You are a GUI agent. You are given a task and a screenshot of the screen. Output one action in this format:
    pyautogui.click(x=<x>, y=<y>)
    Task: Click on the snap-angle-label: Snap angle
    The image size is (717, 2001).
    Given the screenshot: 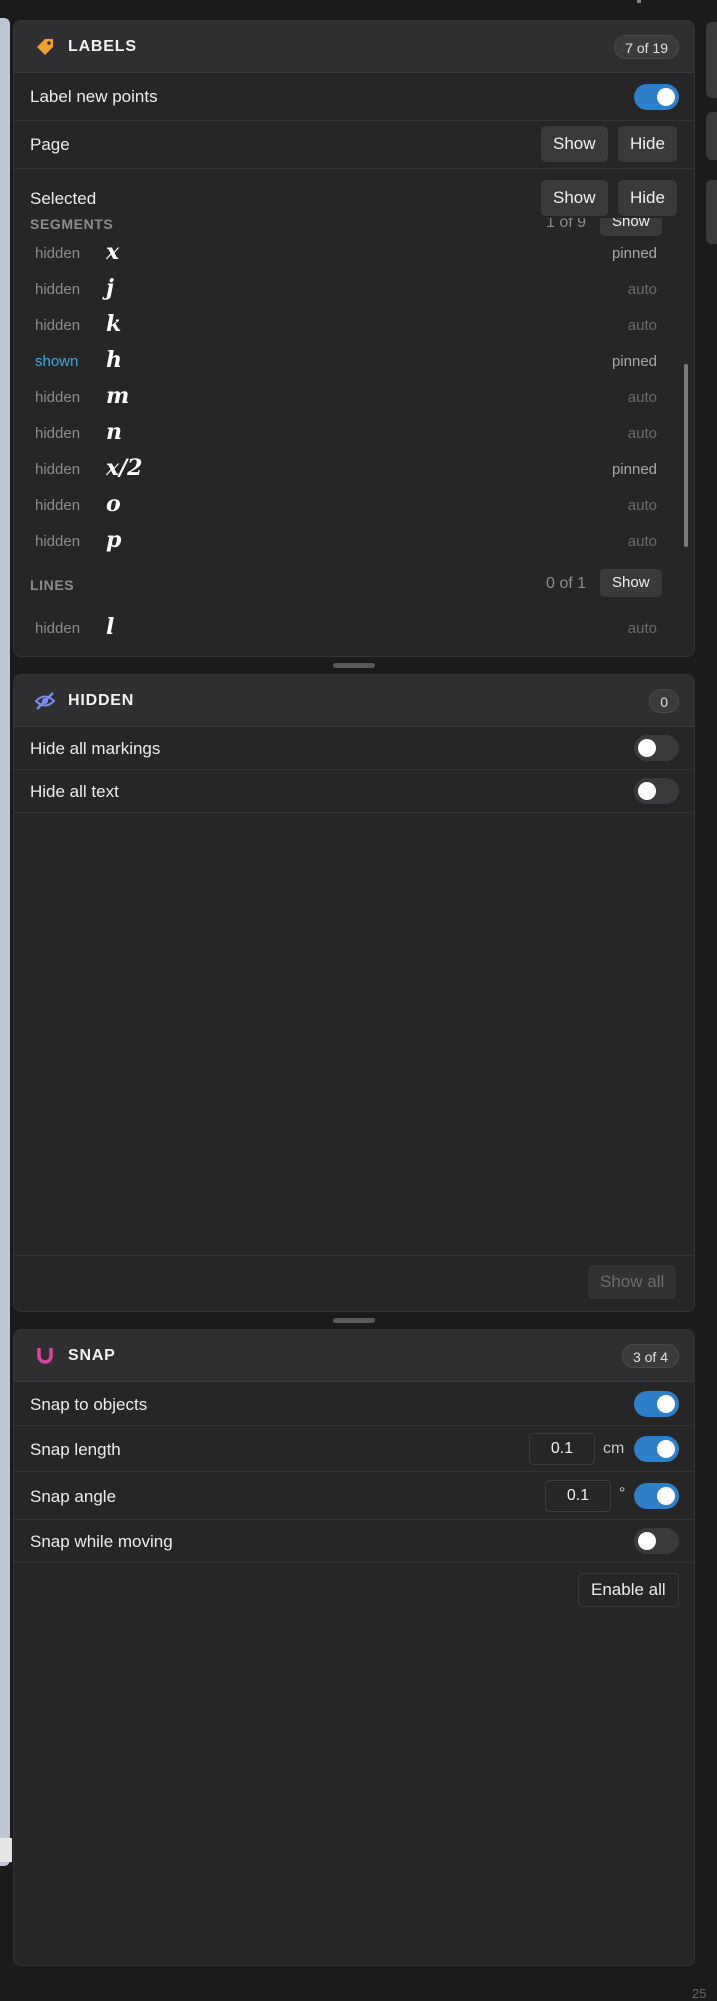 What is the action you would take?
    pyautogui.click(x=73, y=1496)
    